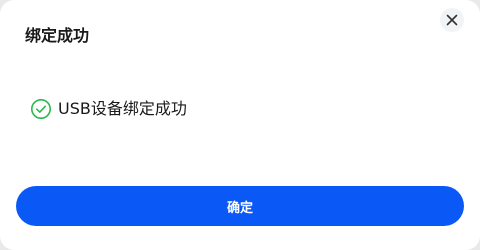 This screenshot has height=250, width=480. What do you see at coordinates (57, 35) in the screenshot?
I see `dialog-title: 绑定成功` at bounding box center [57, 35].